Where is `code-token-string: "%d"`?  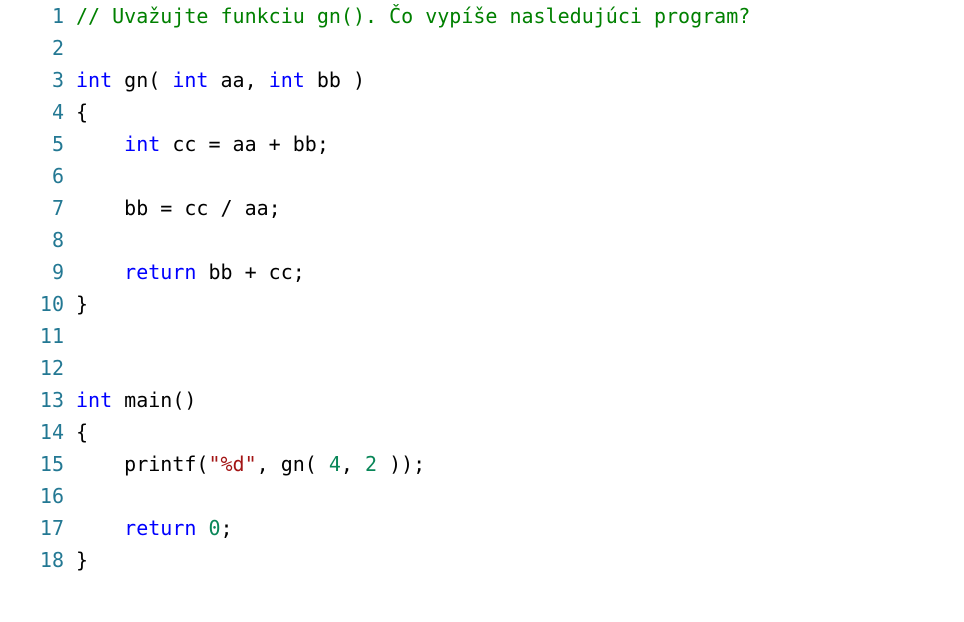
code-token-string: "%d" is located at coordinates (232, 464).